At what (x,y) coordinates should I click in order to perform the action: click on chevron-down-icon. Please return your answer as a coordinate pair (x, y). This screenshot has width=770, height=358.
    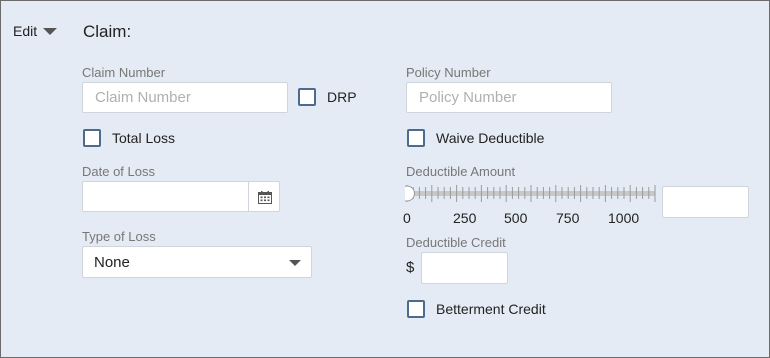
    Looking at the image, I should click on (50, 31).